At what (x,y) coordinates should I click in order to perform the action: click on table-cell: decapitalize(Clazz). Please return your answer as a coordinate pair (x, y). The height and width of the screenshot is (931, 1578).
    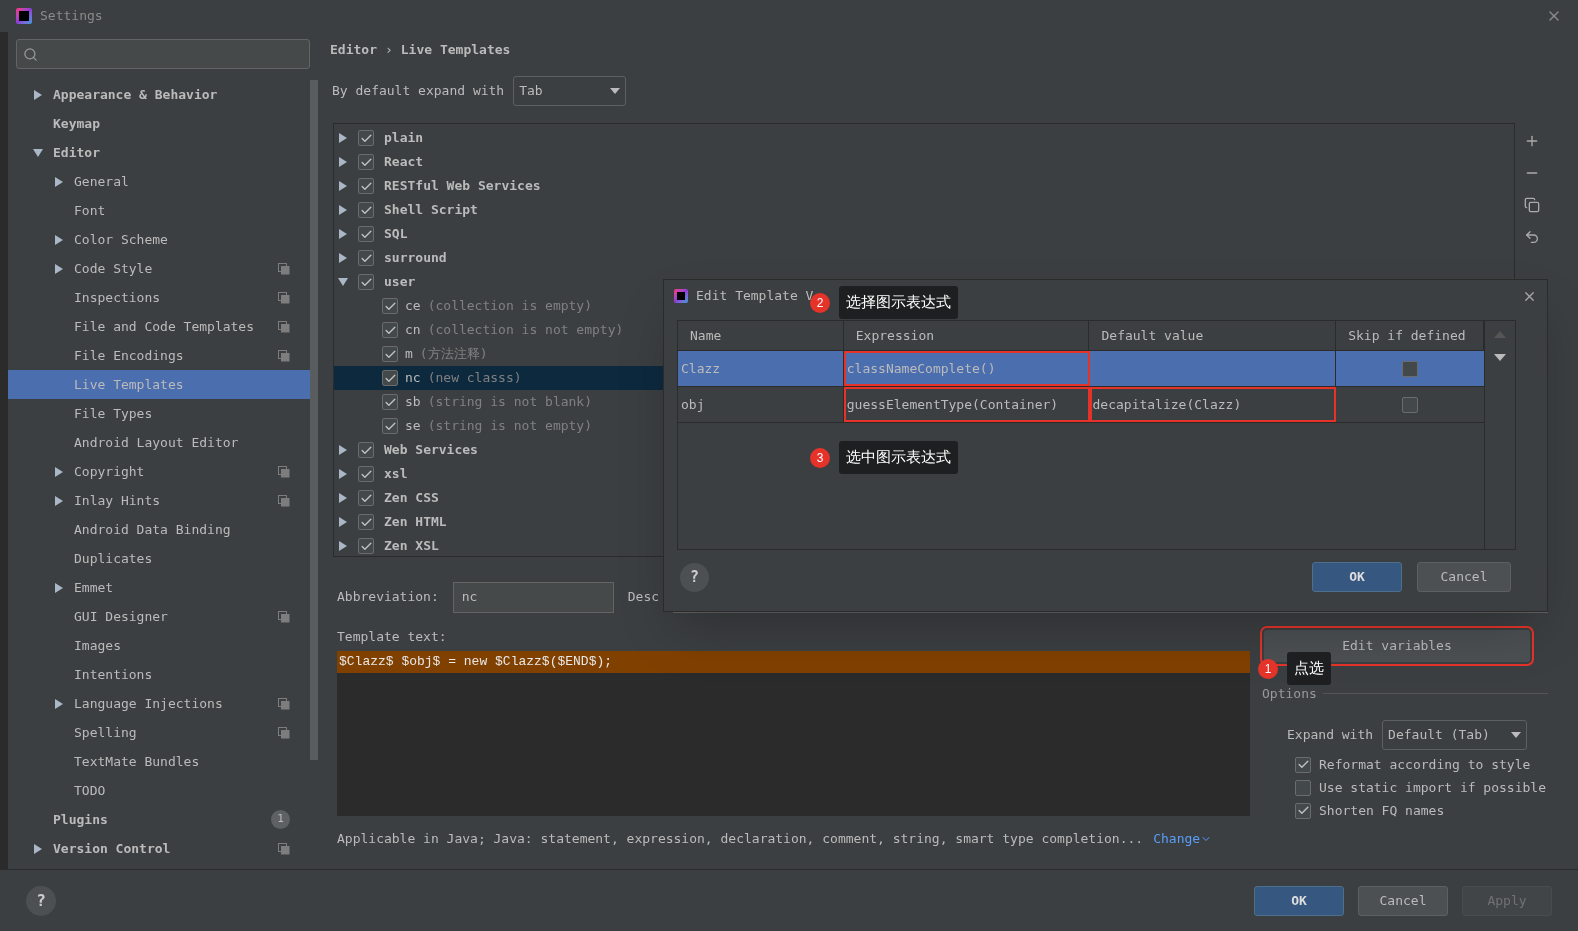
    Looking at the image, I should click on (1213, 404).